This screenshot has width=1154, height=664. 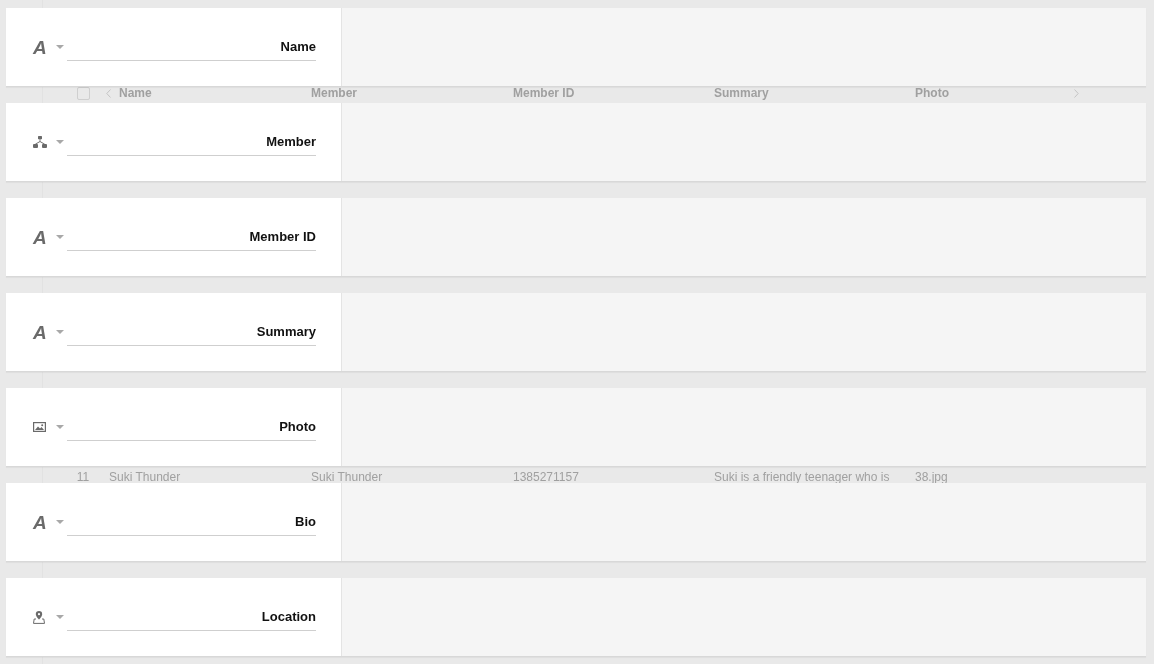 What do you see at coordinates (191, 49) in the screenshot?
I see `field-name-input: Name` at bounding box center [191, 49].